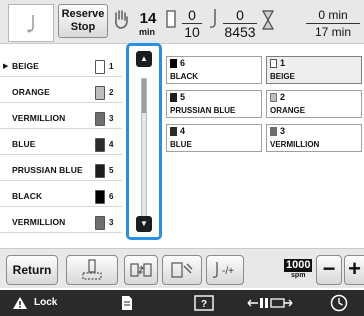 This screenshot has width=364, height=316. Describe the element at coordinates (61, 66) in the screenshot. I see `list-item: ▶ BEIGE 1` at that location.